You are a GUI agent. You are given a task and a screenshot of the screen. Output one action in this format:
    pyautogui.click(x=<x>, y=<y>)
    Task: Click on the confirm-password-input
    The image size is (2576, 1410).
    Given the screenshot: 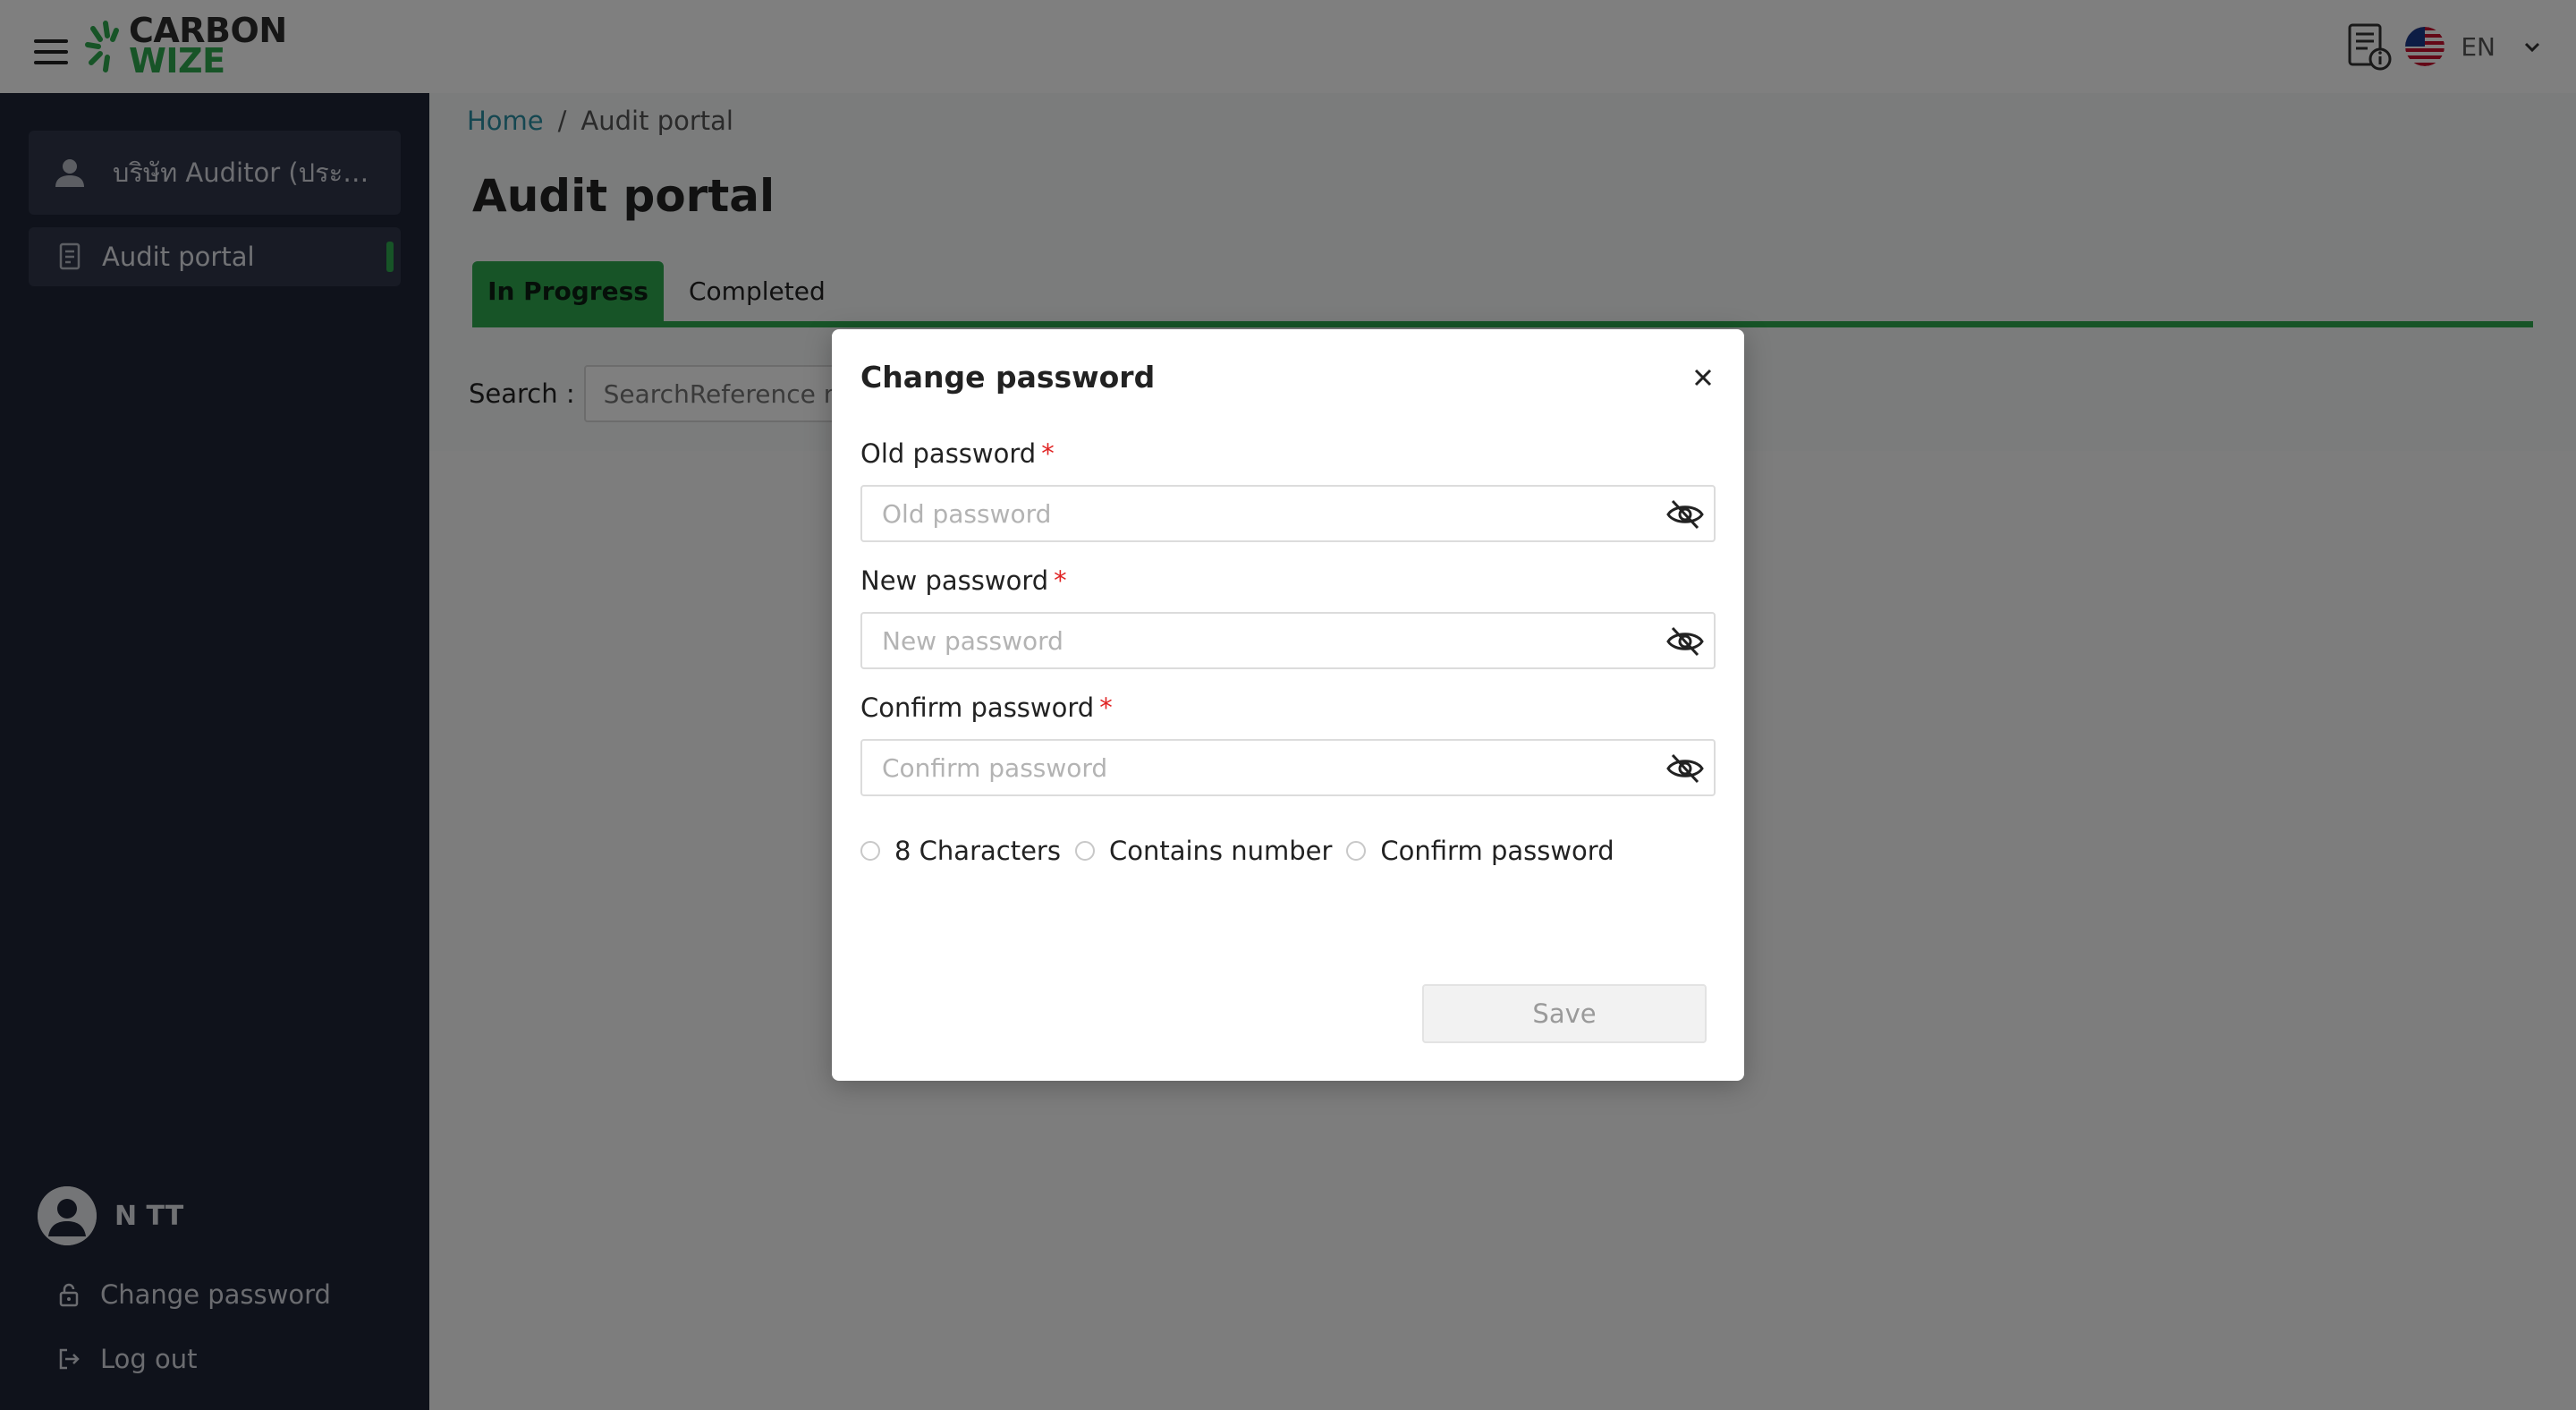 What is the action you would take?
    pyautogui.click(x=1246, y=768)
    